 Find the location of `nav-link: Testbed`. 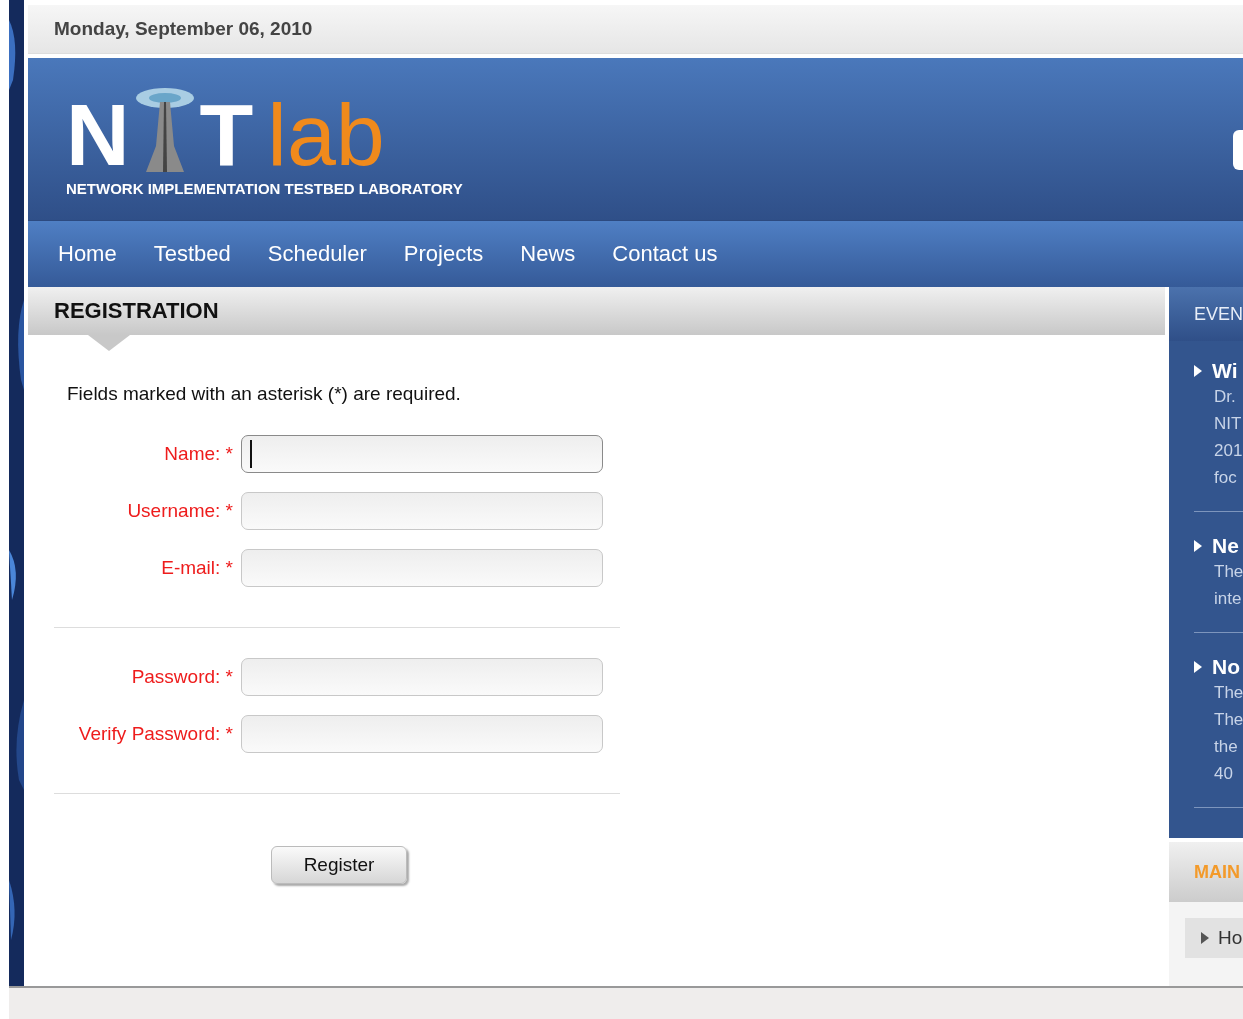

nav-link: Testbed is located at coordinates (192, 254).